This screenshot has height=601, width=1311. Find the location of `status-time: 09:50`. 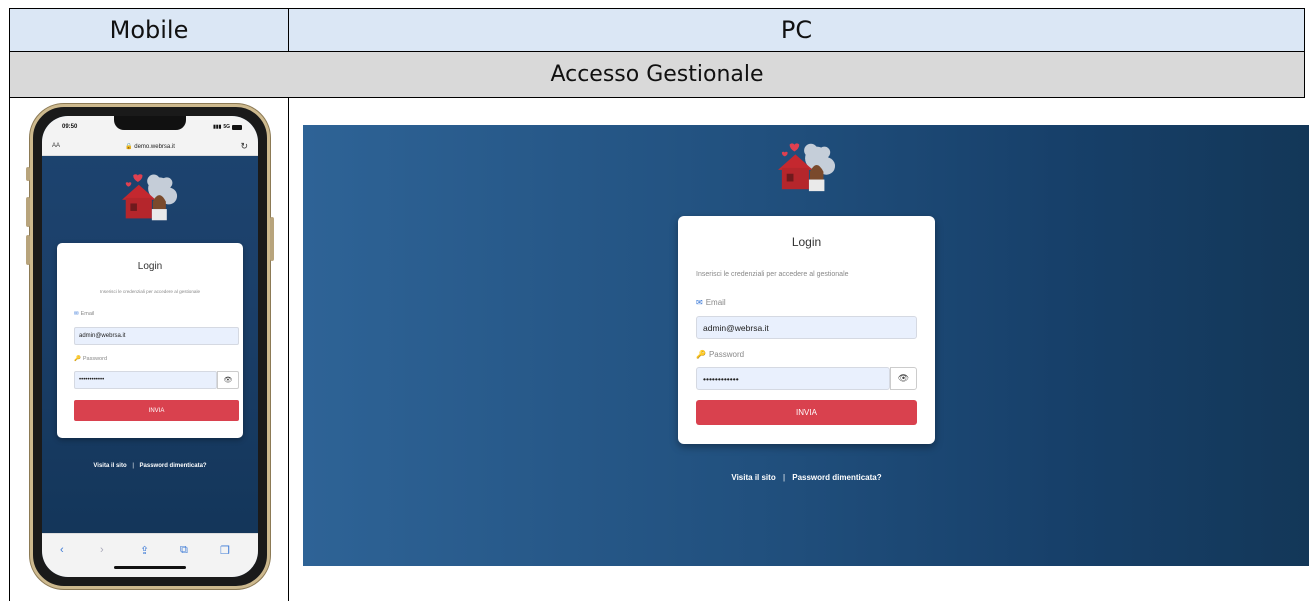

status-time: 09:50 is located at coordinates (70, 127).